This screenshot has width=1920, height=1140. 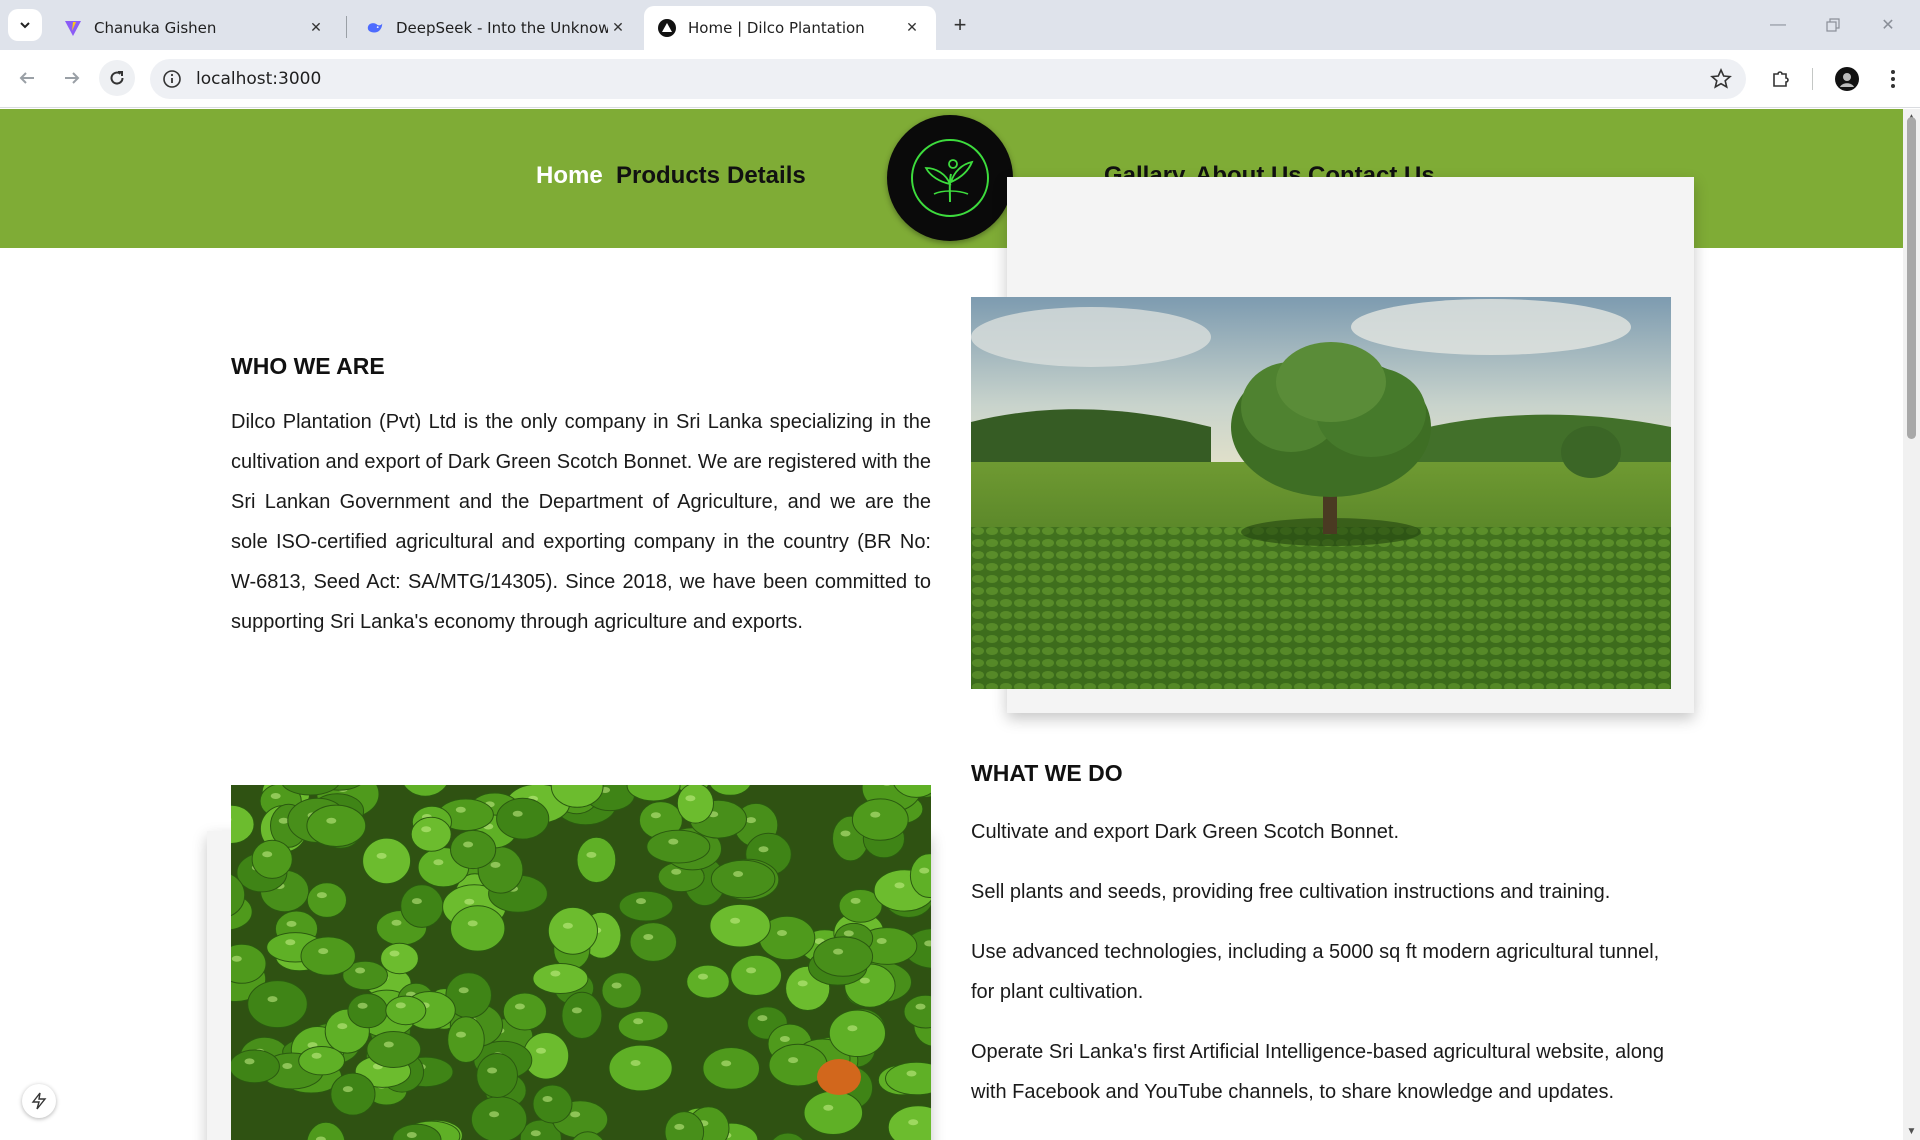 What do you see at coordinates (766, 176) in the screenshot?
I see `nav-details: Details` at bounding box center [766, 176].